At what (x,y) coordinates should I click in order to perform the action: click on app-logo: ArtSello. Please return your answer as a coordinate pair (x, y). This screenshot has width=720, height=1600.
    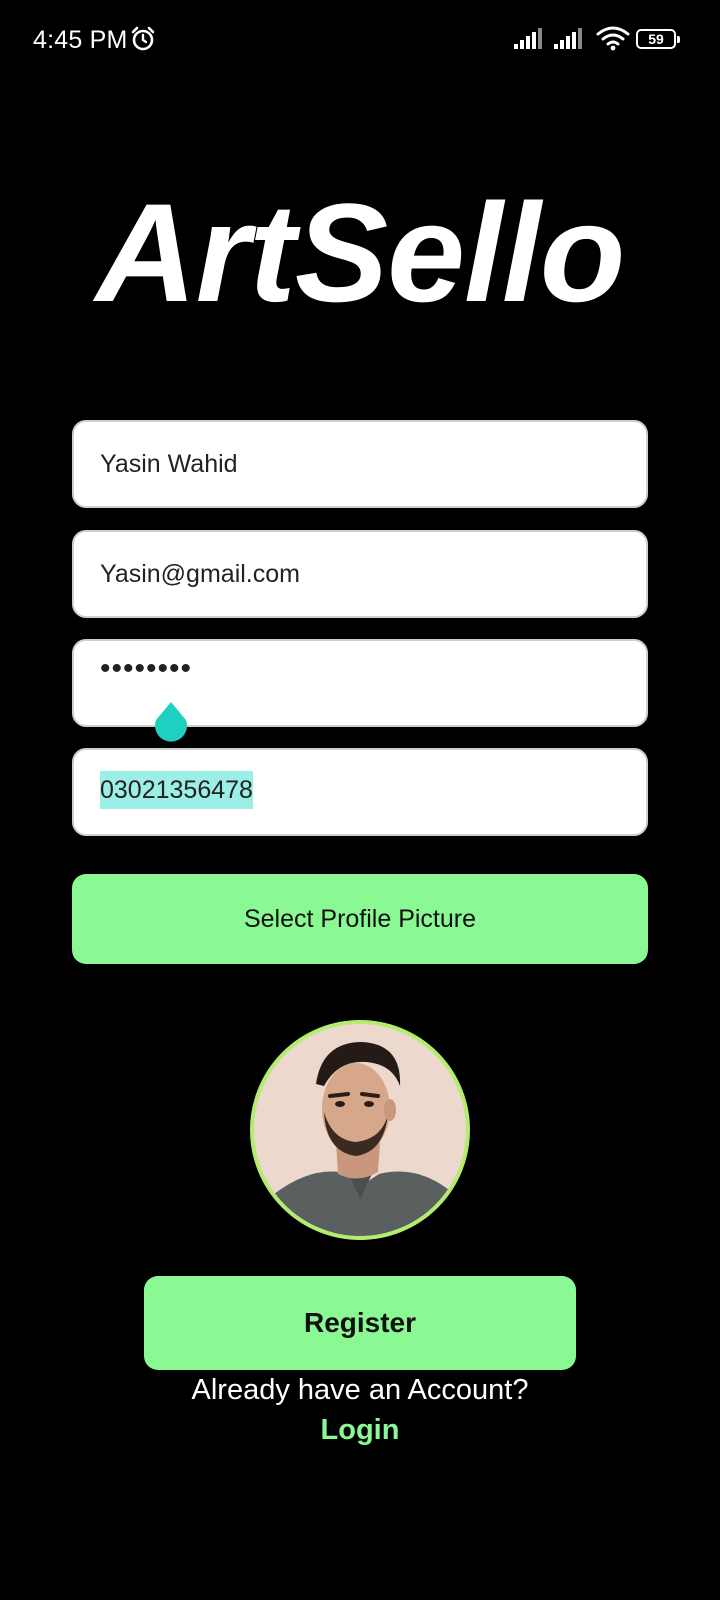
    Looking at the image, I should click on (360, 252).